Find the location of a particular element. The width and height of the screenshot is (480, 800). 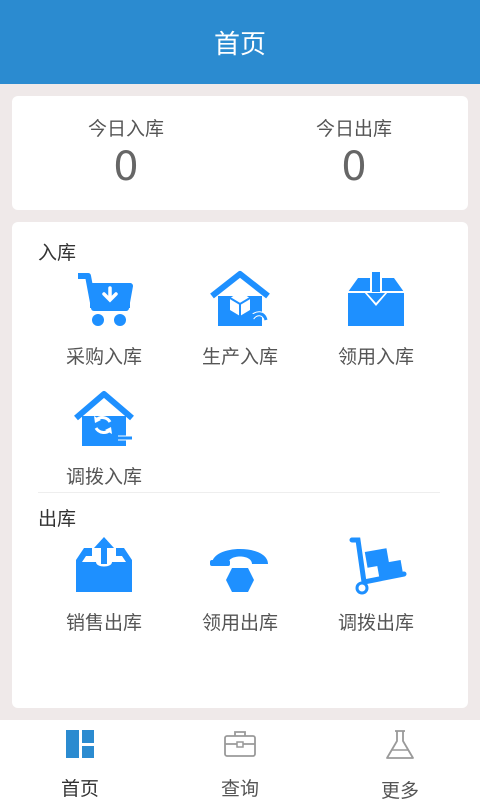

stat-today-in: 今日入库 0 is located at coordinates (126, 153).